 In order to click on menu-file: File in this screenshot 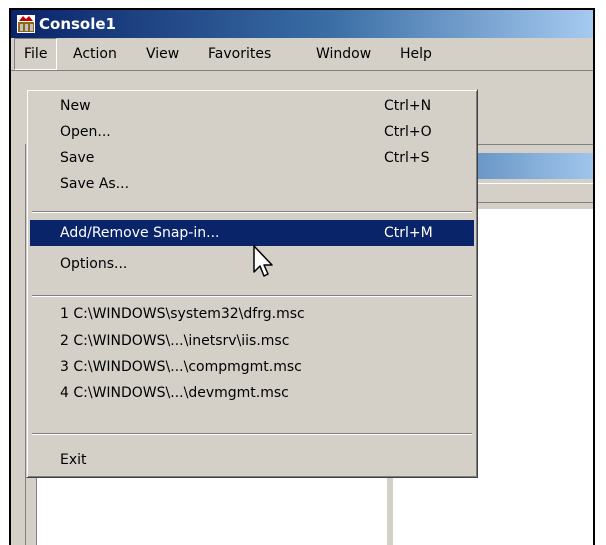, I will do `click(36, 54)`.